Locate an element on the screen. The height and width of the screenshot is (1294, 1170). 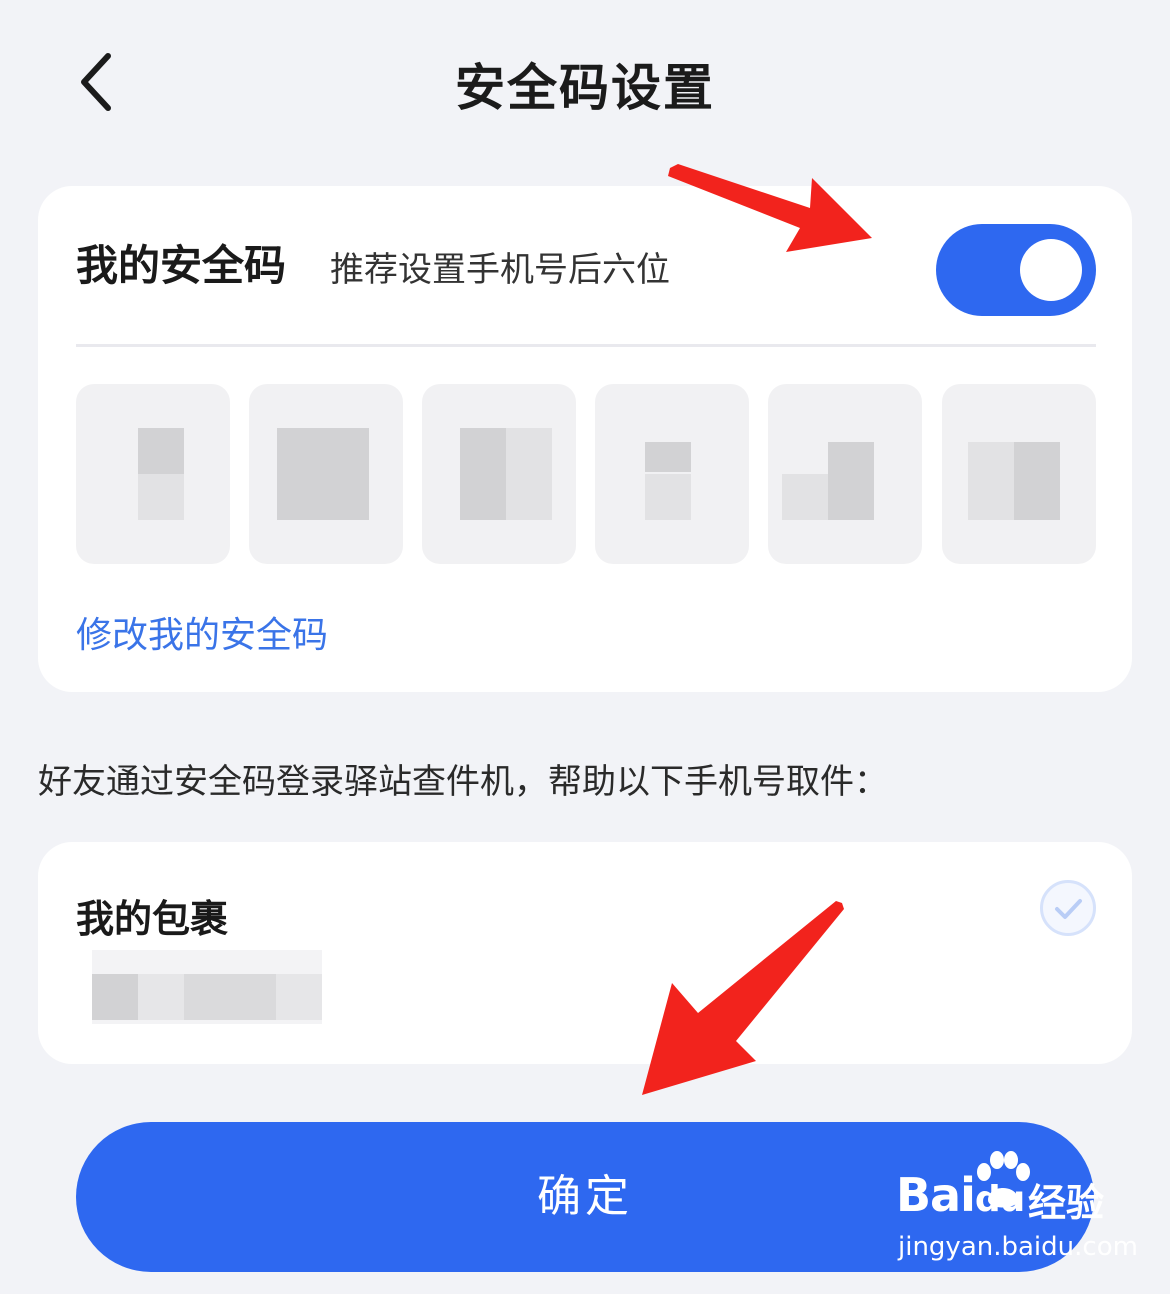
blurred-phone-number is located at coordinates (207, 987).